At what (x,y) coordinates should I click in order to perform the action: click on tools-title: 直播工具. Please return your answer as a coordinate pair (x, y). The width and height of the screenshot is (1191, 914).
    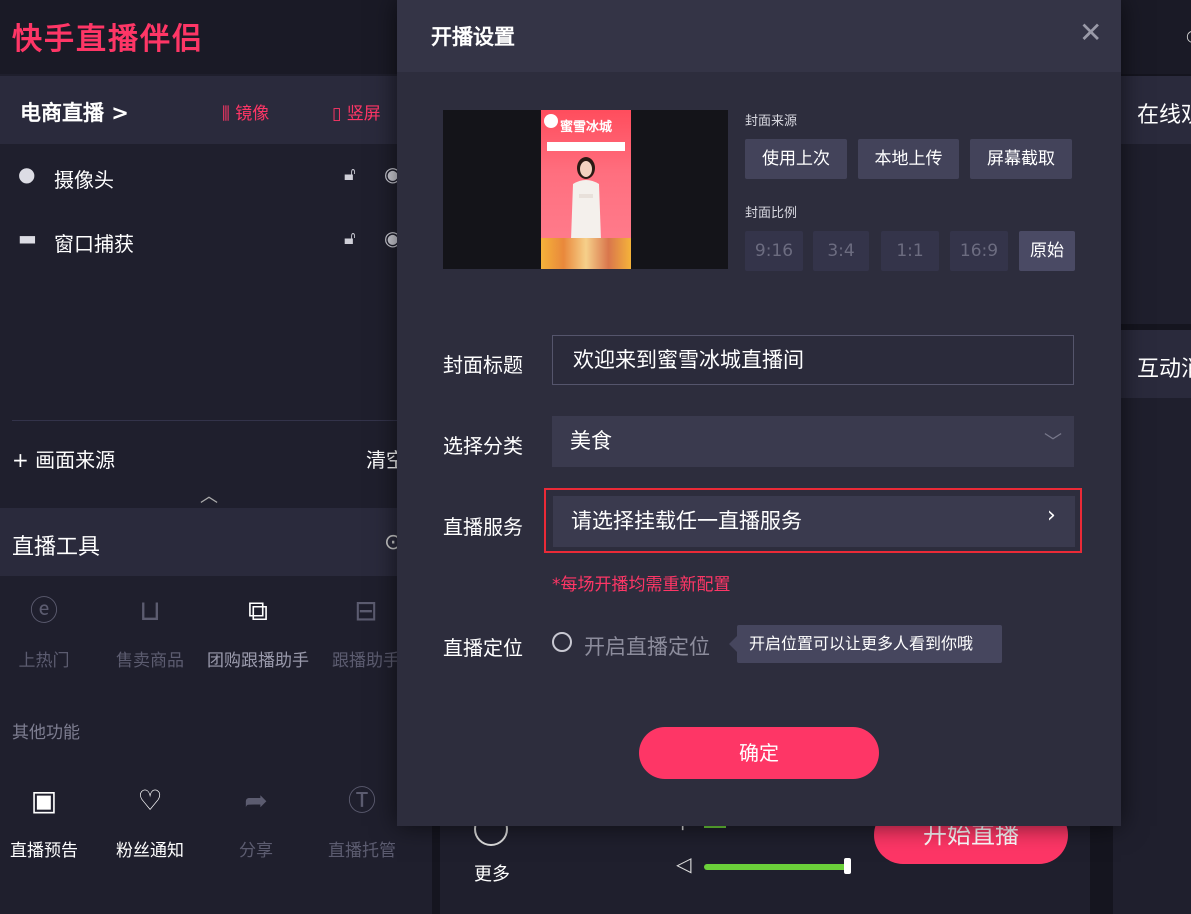
    Looking at the image, I should click on (56, 547).